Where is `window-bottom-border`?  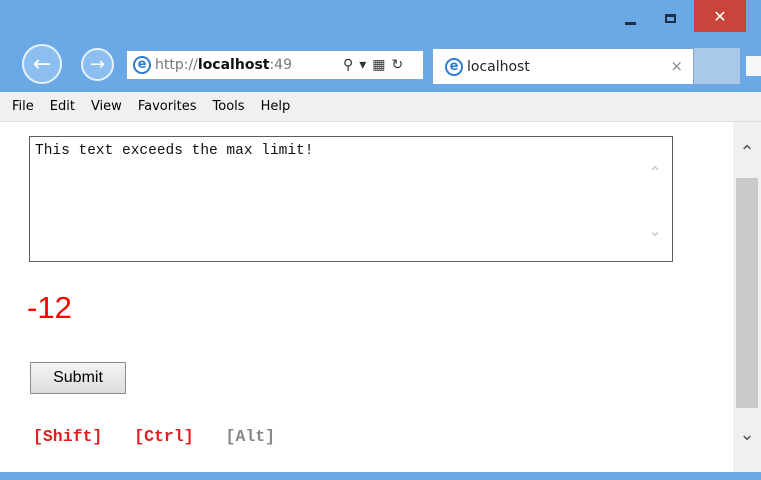 window-bottom-border is located at coordinates (380, 476).